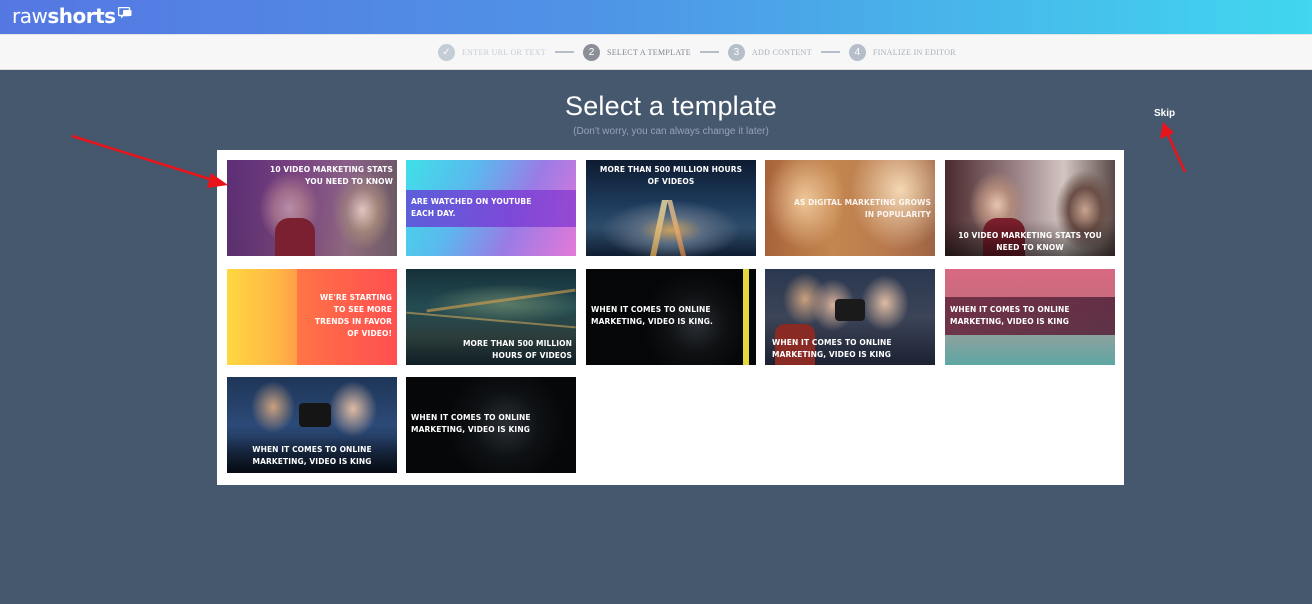 This screenshot has width=1312, height=604. What do you see at coordinates (671, 106) in the screenshot?
I see `page-title: Select a template` at bounding box center [671, 106].